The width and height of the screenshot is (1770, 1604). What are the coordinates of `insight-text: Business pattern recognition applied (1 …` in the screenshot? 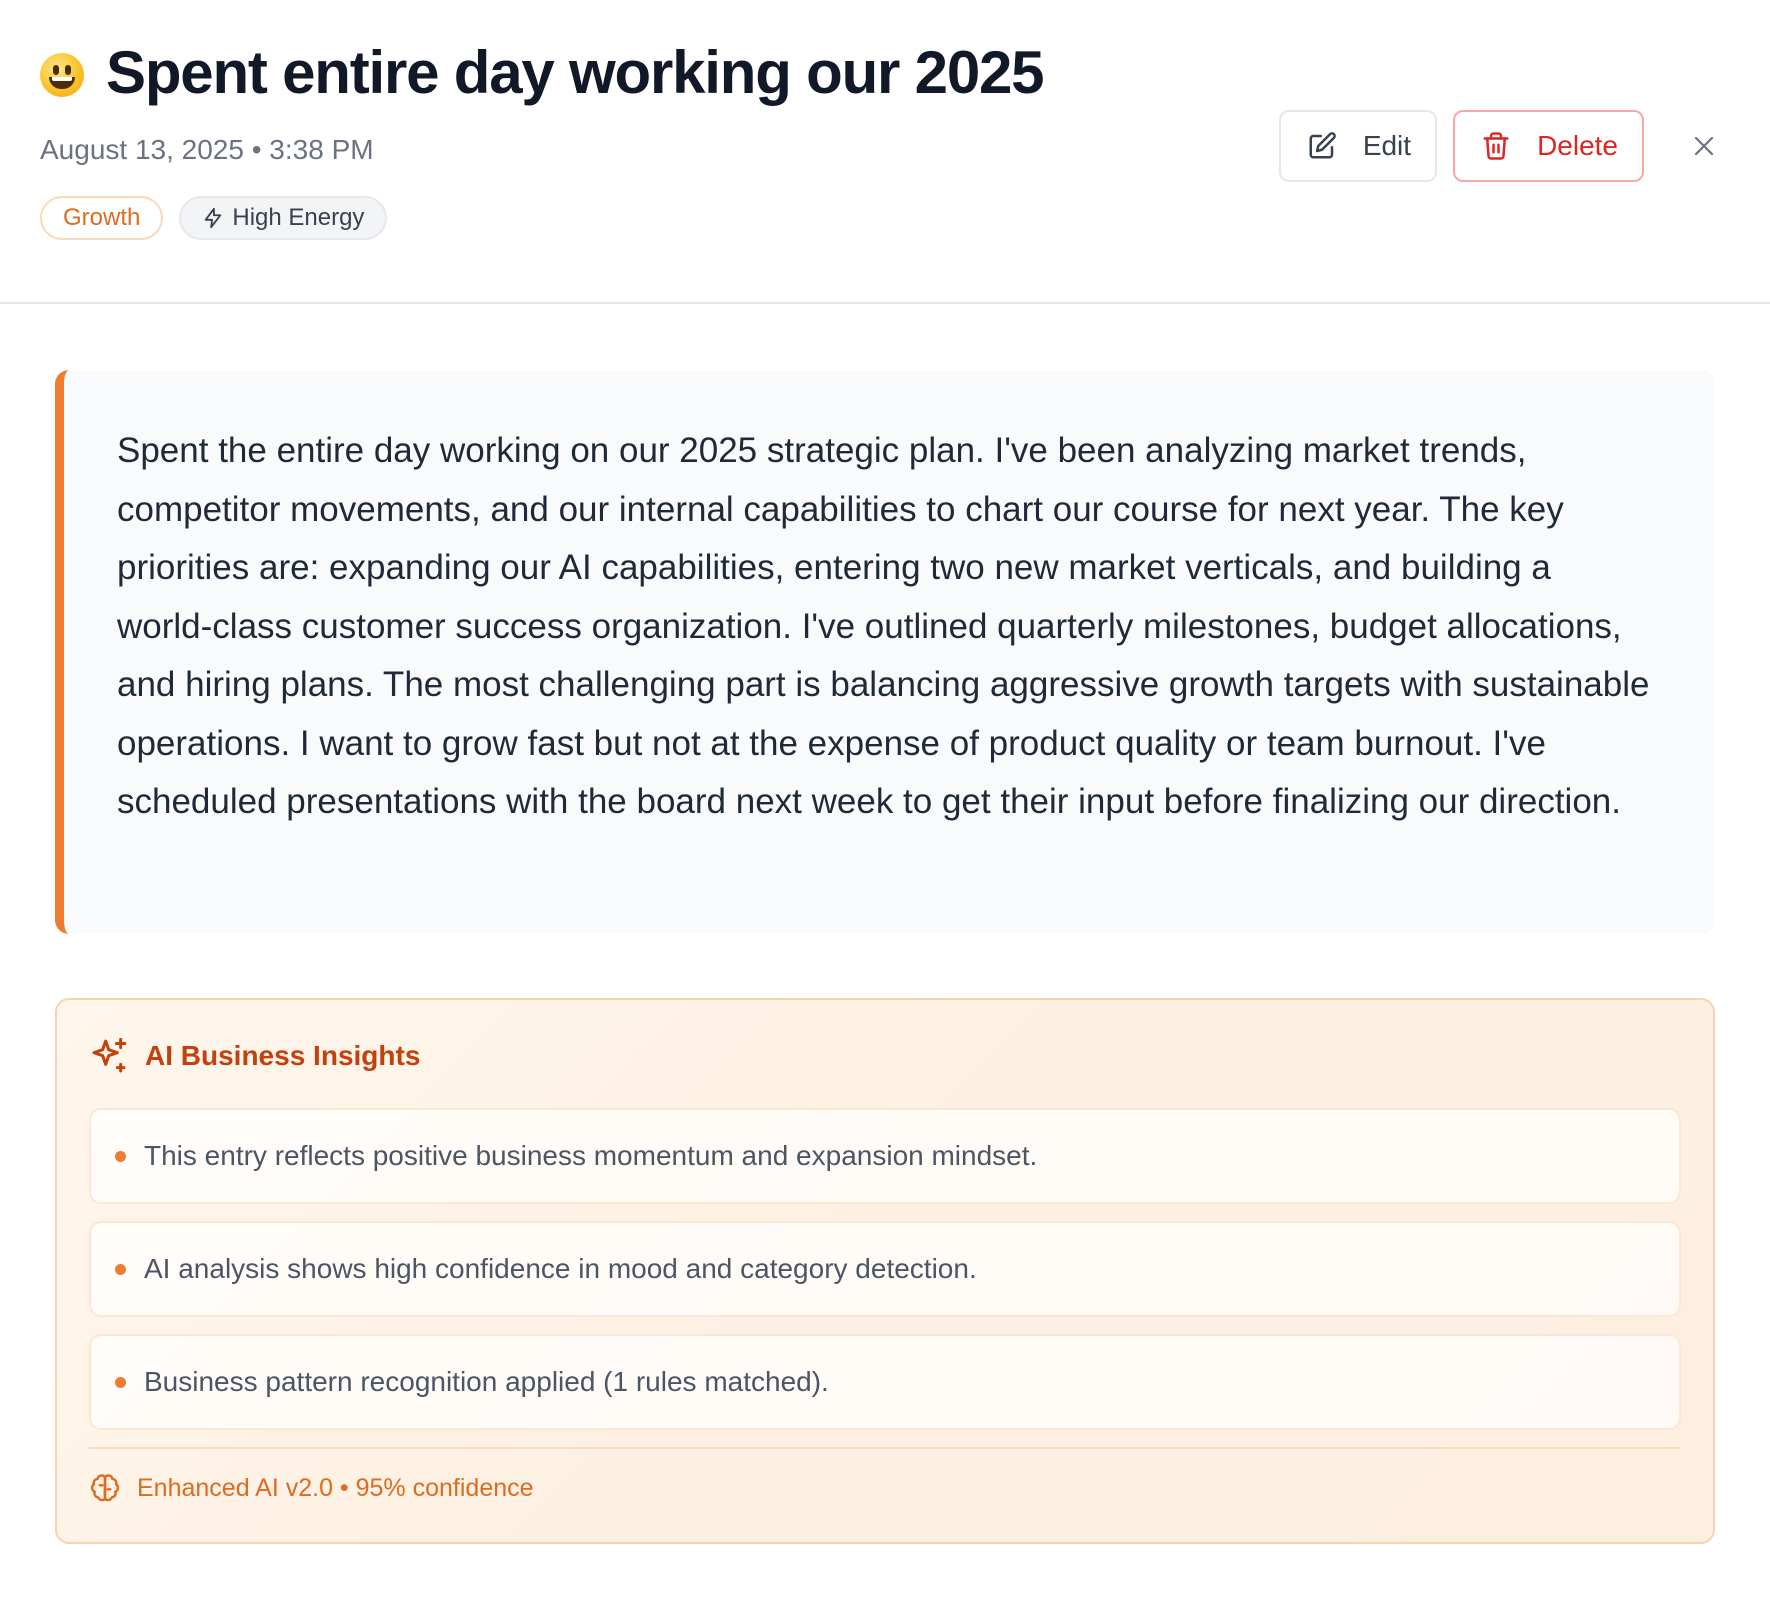 It's located at (486, 1381).